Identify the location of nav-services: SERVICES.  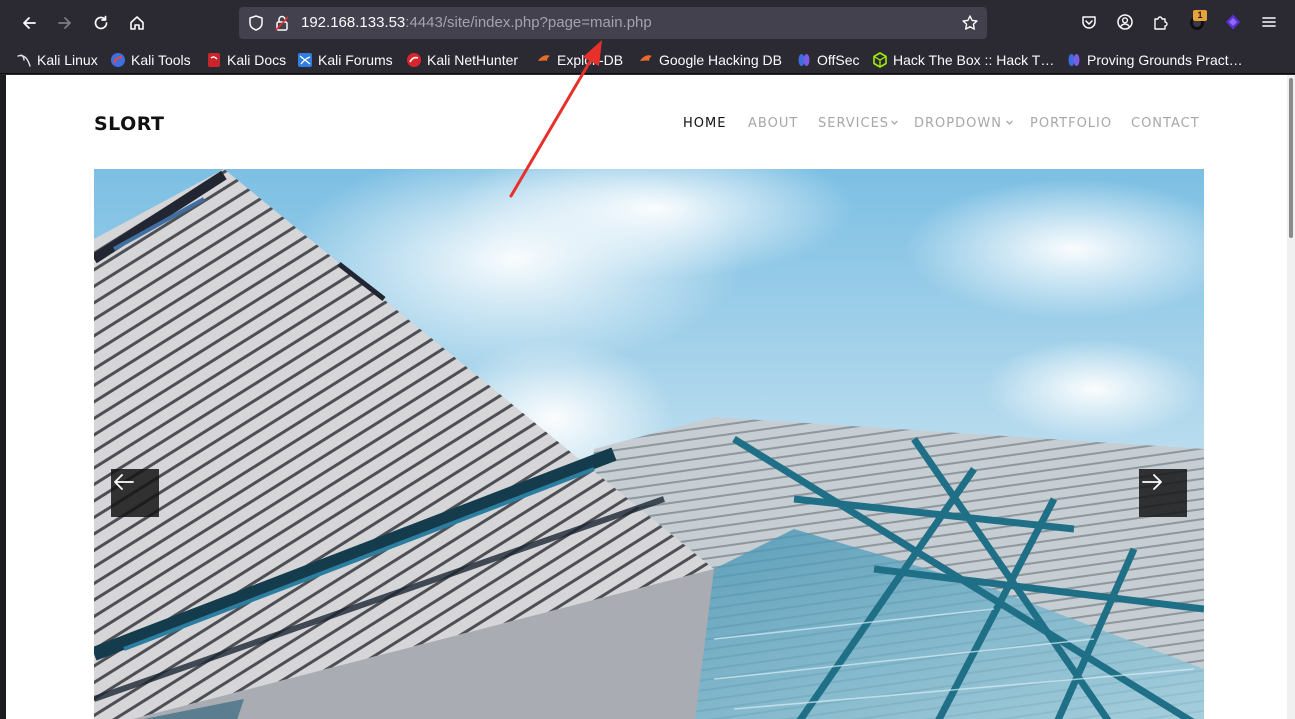
(853, 123).